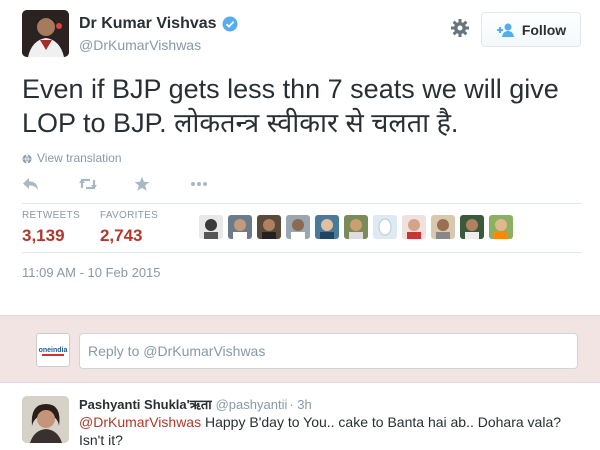 This screenshot has height=450, width=600. I want to click on reply-header: Pashyanti Shukla'ऋता @pashyantii · 3h, so click(195, 404).